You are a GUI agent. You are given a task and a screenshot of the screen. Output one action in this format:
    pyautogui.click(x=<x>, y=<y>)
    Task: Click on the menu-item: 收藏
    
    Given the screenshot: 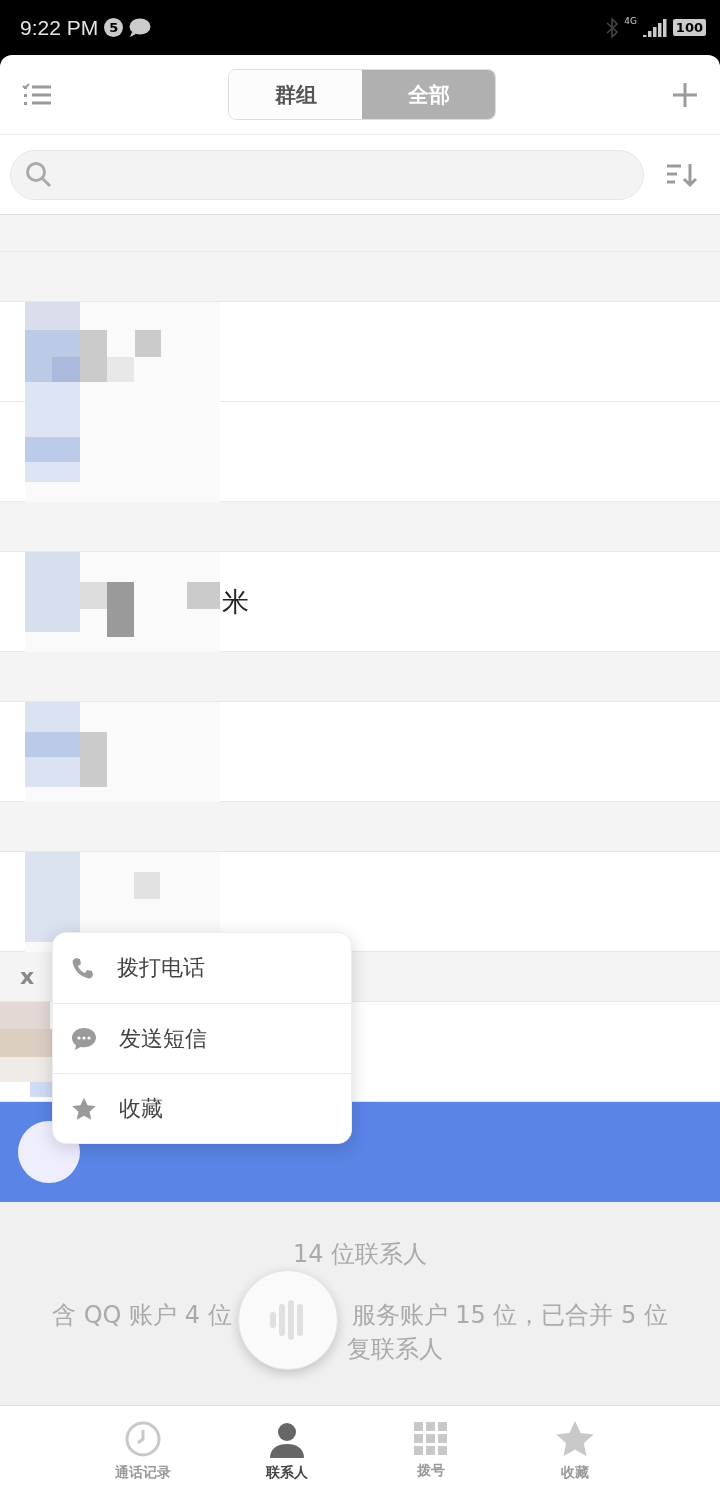 What is the action you would take?
    pyautogui.click(x=202, y=1108)
    